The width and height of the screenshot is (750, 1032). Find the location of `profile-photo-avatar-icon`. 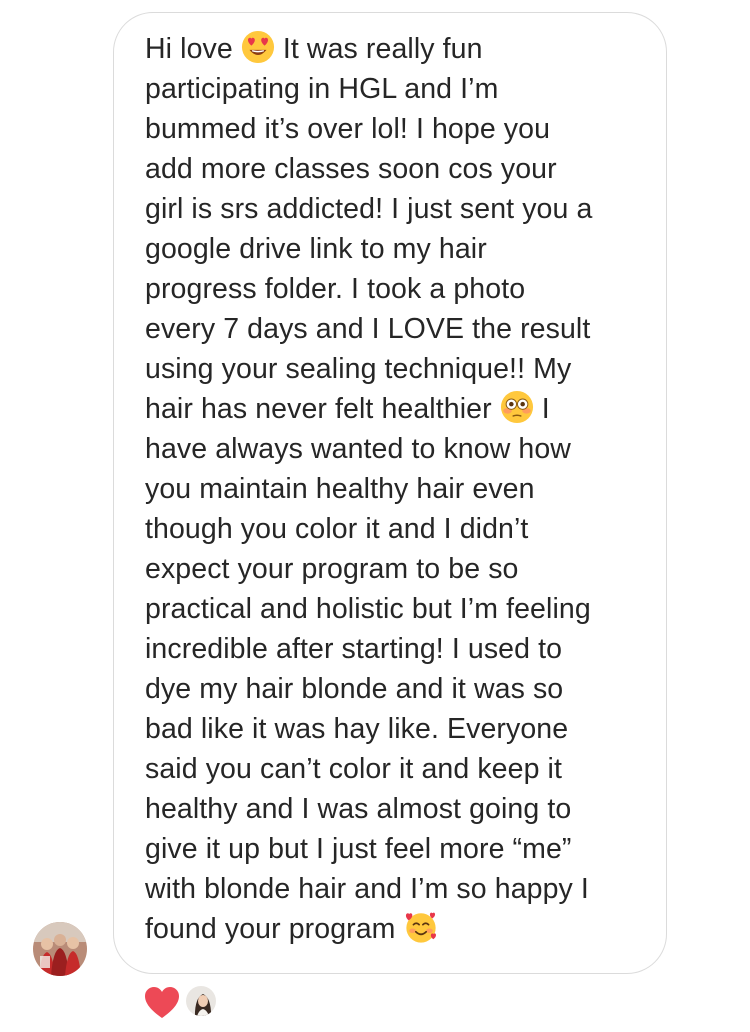

profile-photo-avatar-icon is located at coordinates (201, 1001).